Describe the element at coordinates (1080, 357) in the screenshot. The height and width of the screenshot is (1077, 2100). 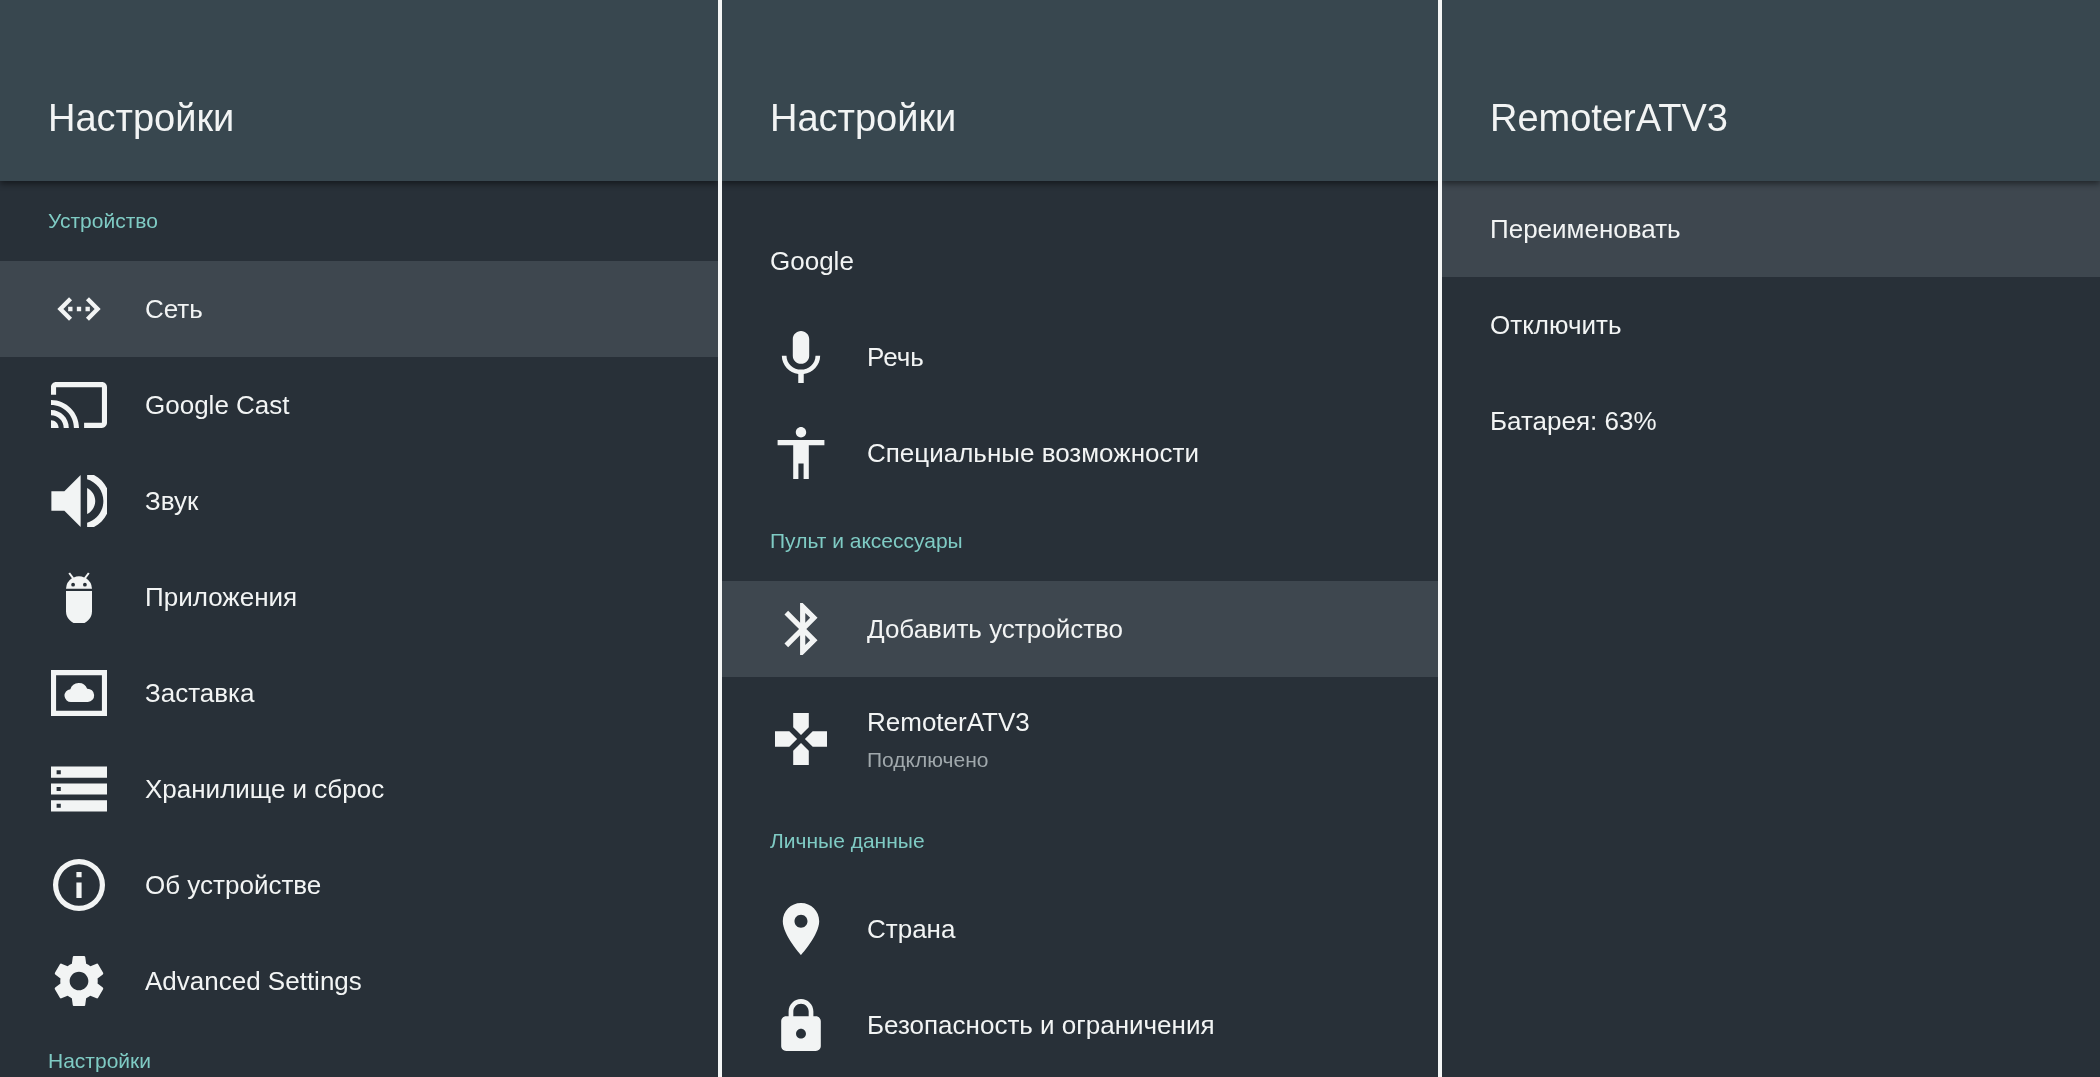
I see `menu-item: Речь` at that location.